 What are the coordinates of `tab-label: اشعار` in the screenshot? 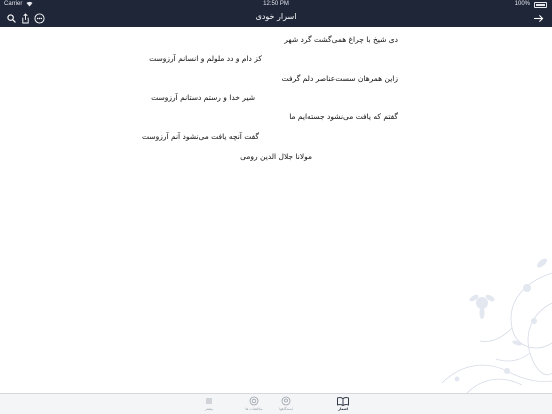 It's located at (343, 409).